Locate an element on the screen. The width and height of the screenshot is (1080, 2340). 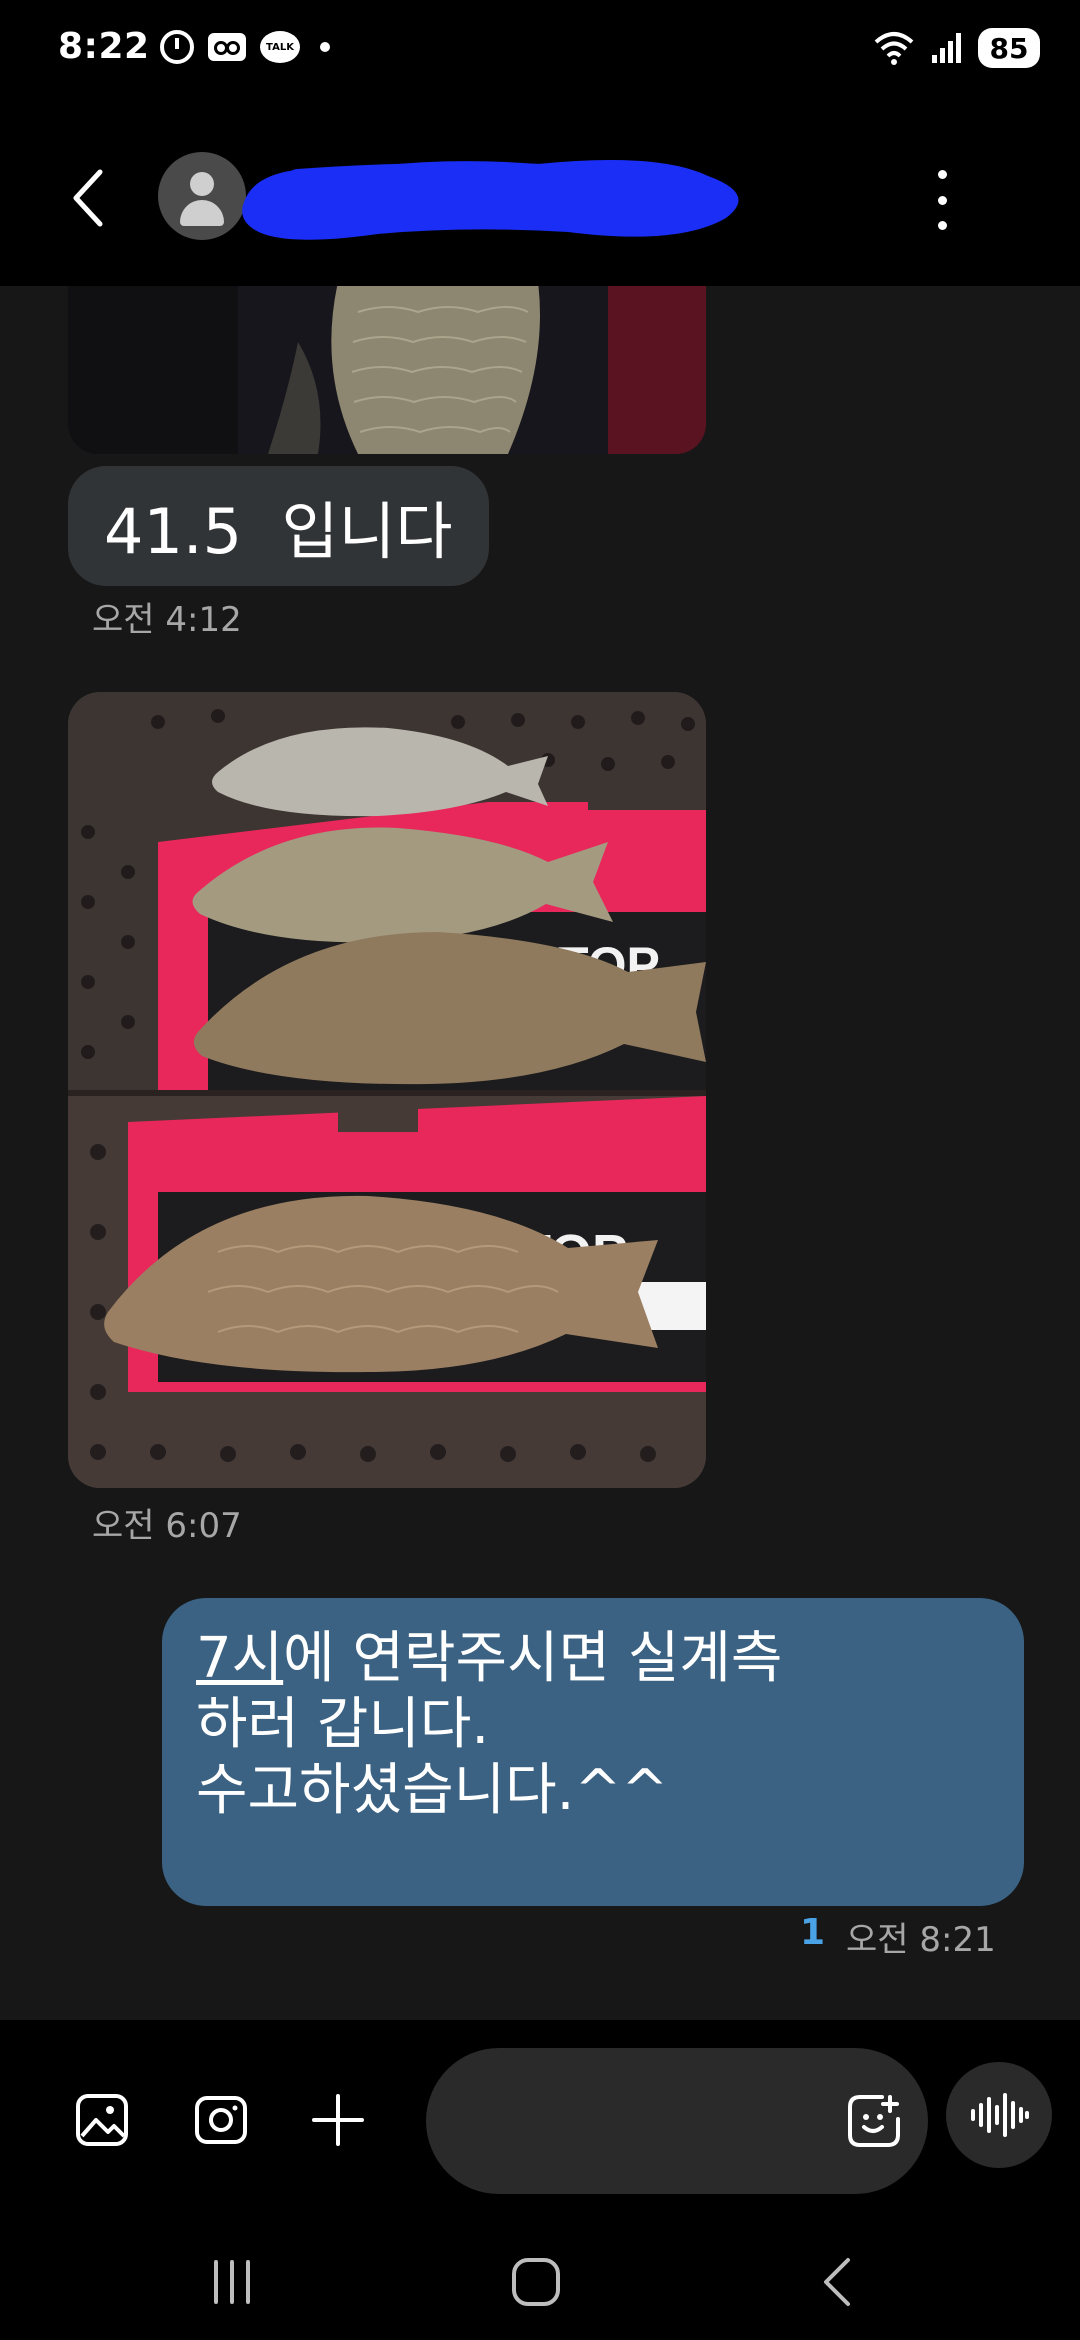
status-bar: 8:22 TALK 85 is located at coordinates (540, 50).